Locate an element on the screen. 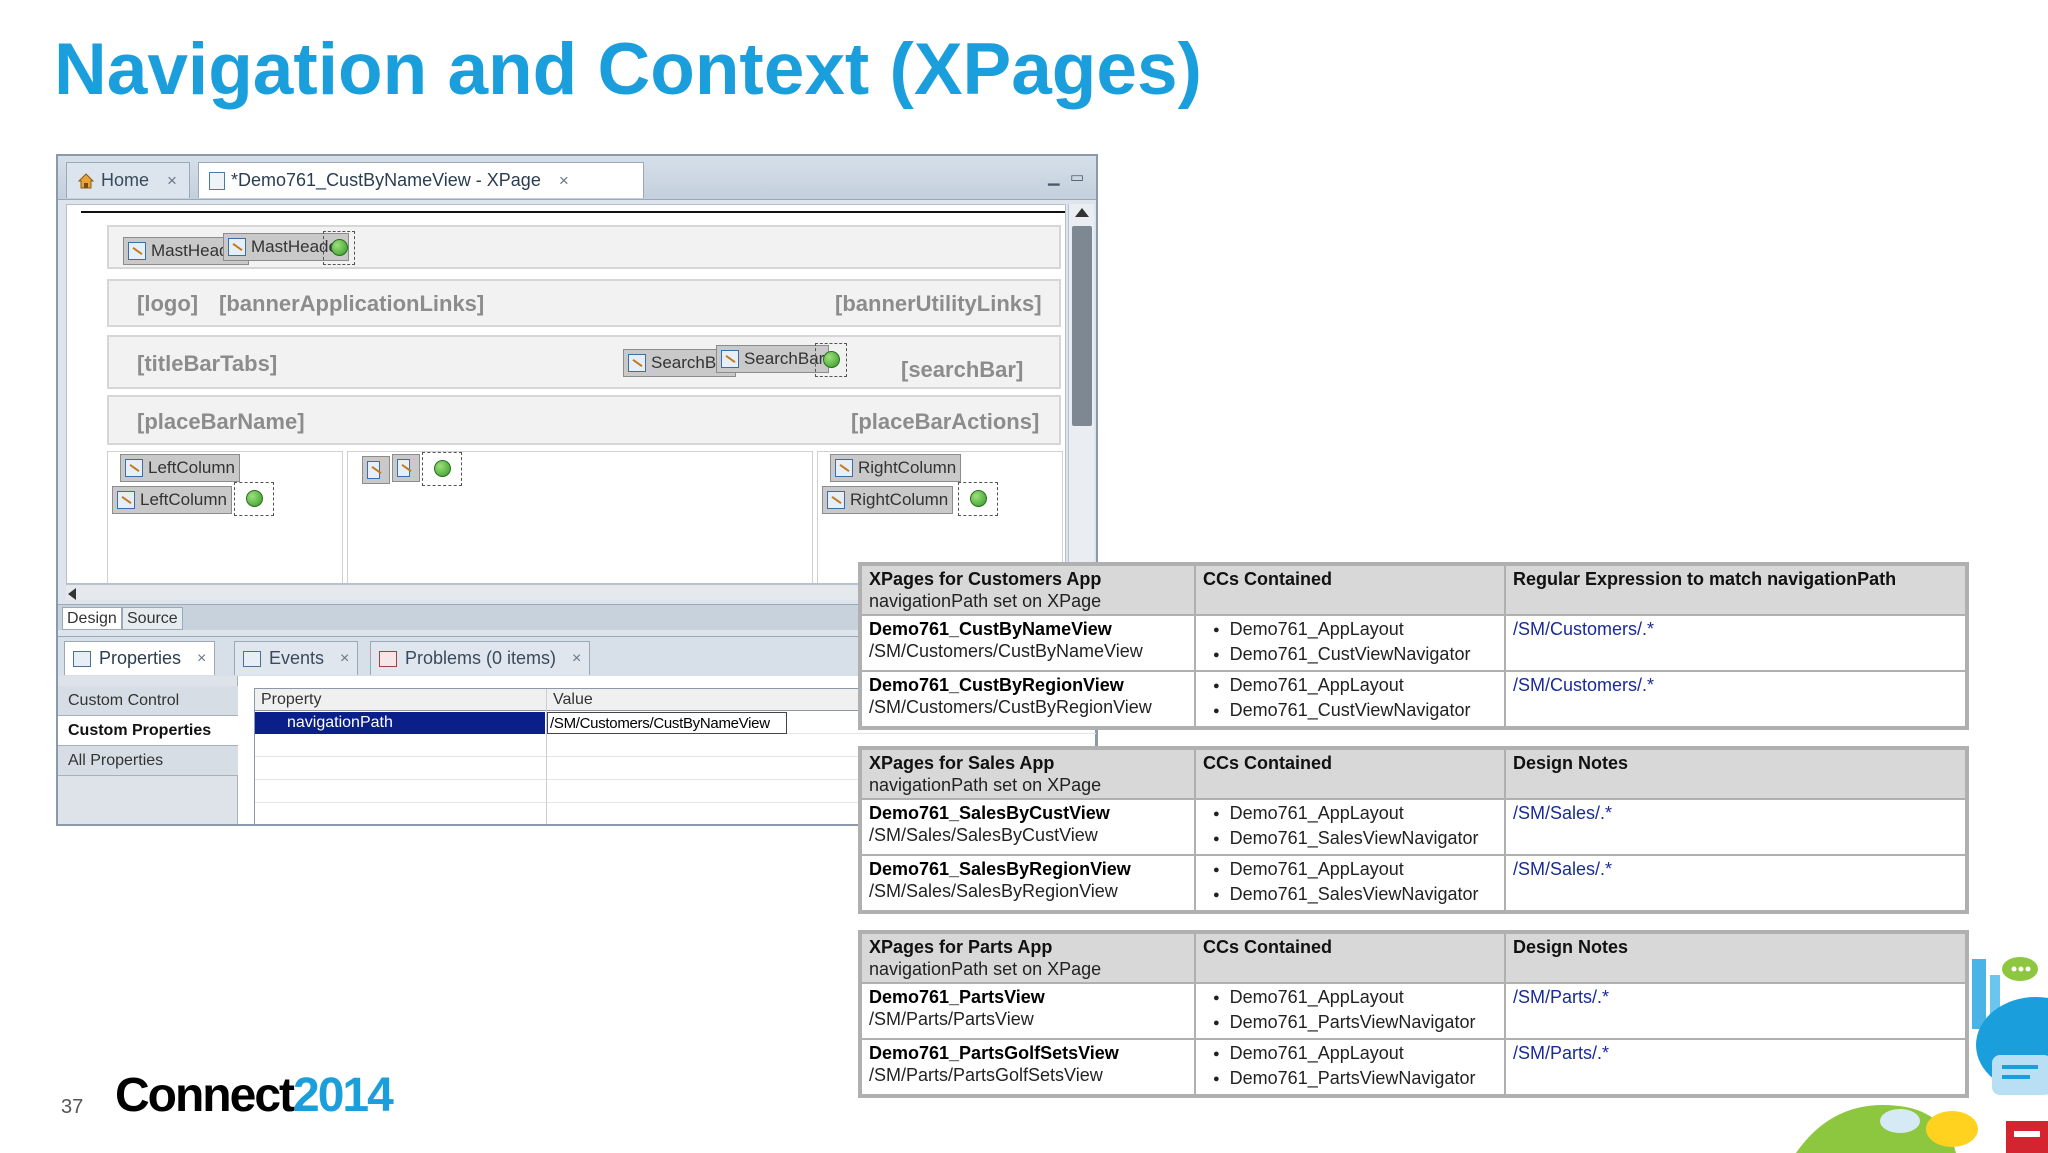 The height and width of the screenshot is (1153, 2048). place-bar-name-placeholder: [placeBarName] is located at coordinates (221, 421).